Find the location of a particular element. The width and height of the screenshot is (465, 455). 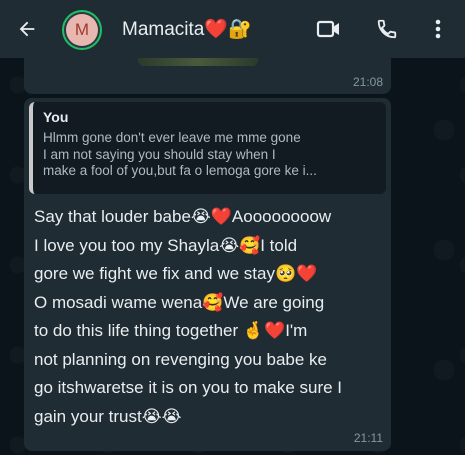

message-line: Say that louder babe😭❤️Aoooooooow is located at coordinates (183, 216).